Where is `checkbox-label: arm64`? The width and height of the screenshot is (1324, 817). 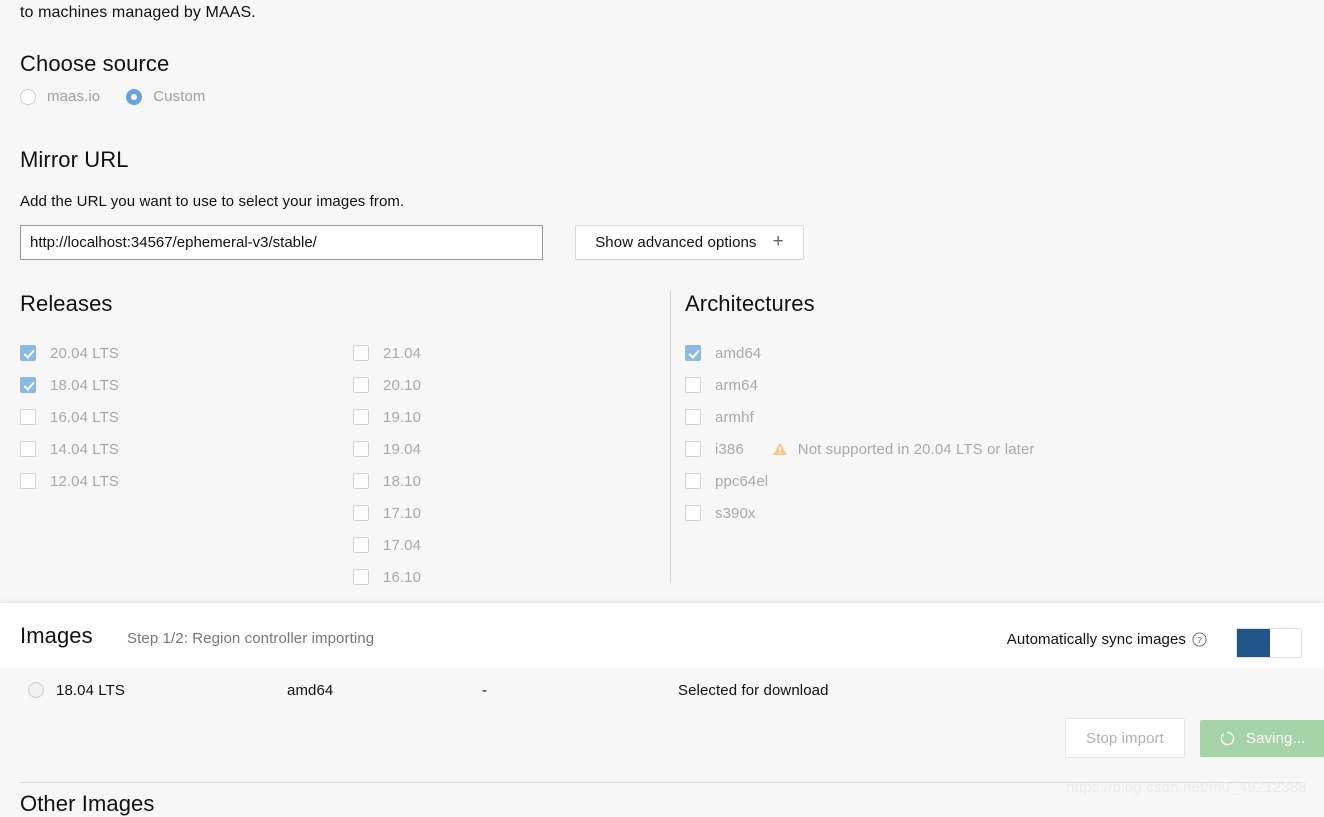
checkbox-label: arm64 is located at coordinates (737, 385).